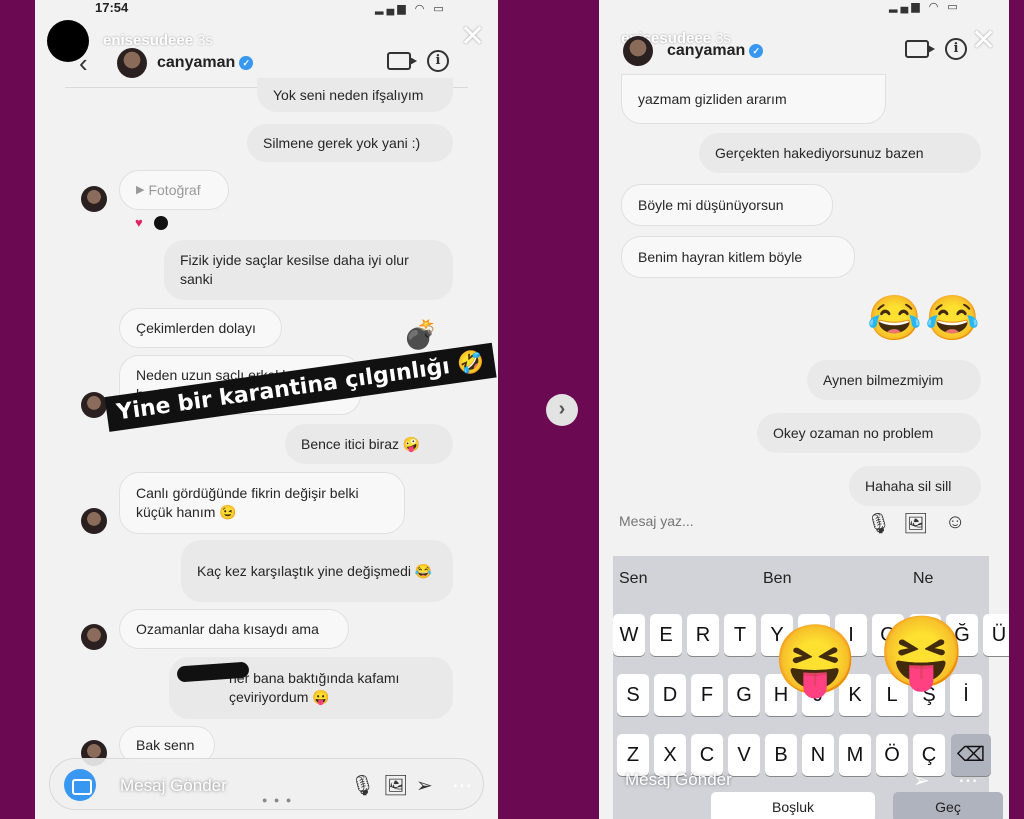 The width and height of the screenshot is (1024, 819). Describe the element at coordinates (777, 579) in the screenshot. I see `suggestion-item: Ben` at that location.